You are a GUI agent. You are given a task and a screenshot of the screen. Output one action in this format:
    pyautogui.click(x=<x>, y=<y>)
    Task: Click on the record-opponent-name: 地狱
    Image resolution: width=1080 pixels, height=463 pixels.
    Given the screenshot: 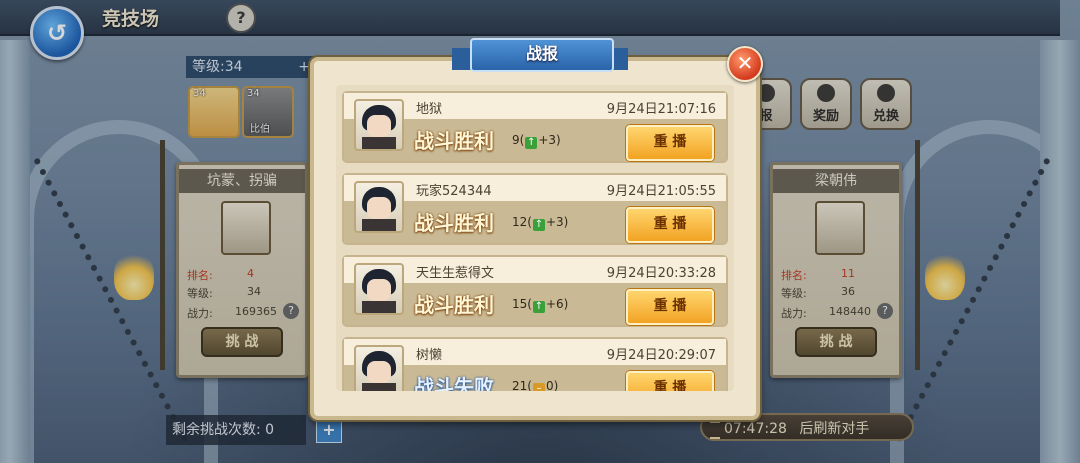 What is the action you would take?
    pyautogui.click(x=429, y=109)
    